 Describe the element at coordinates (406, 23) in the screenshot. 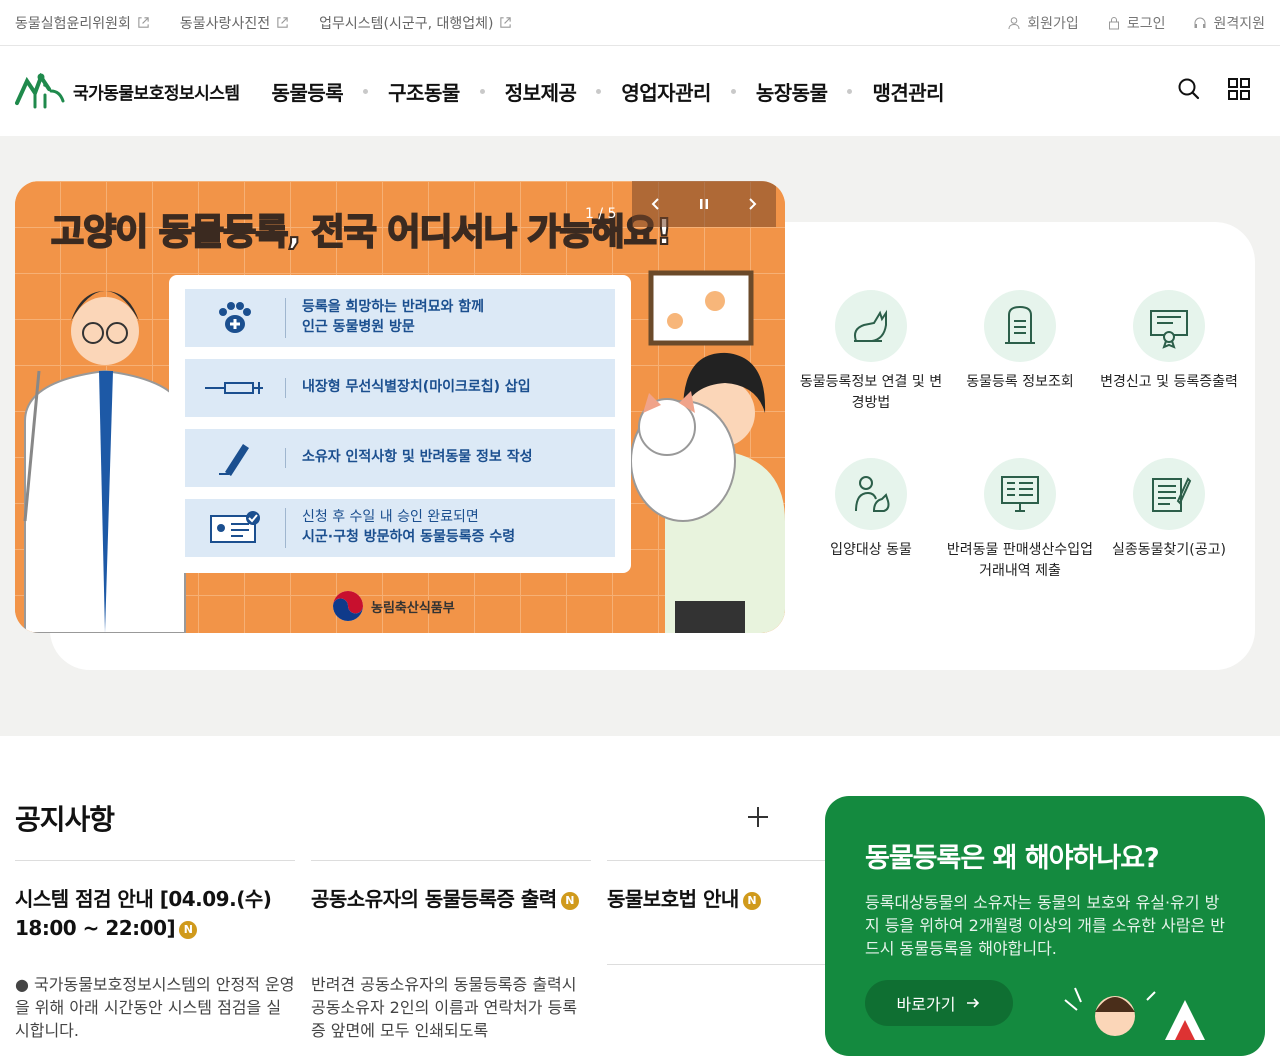

I see `link-label: 업무시스템(시군구, 대행업체)` at that location.